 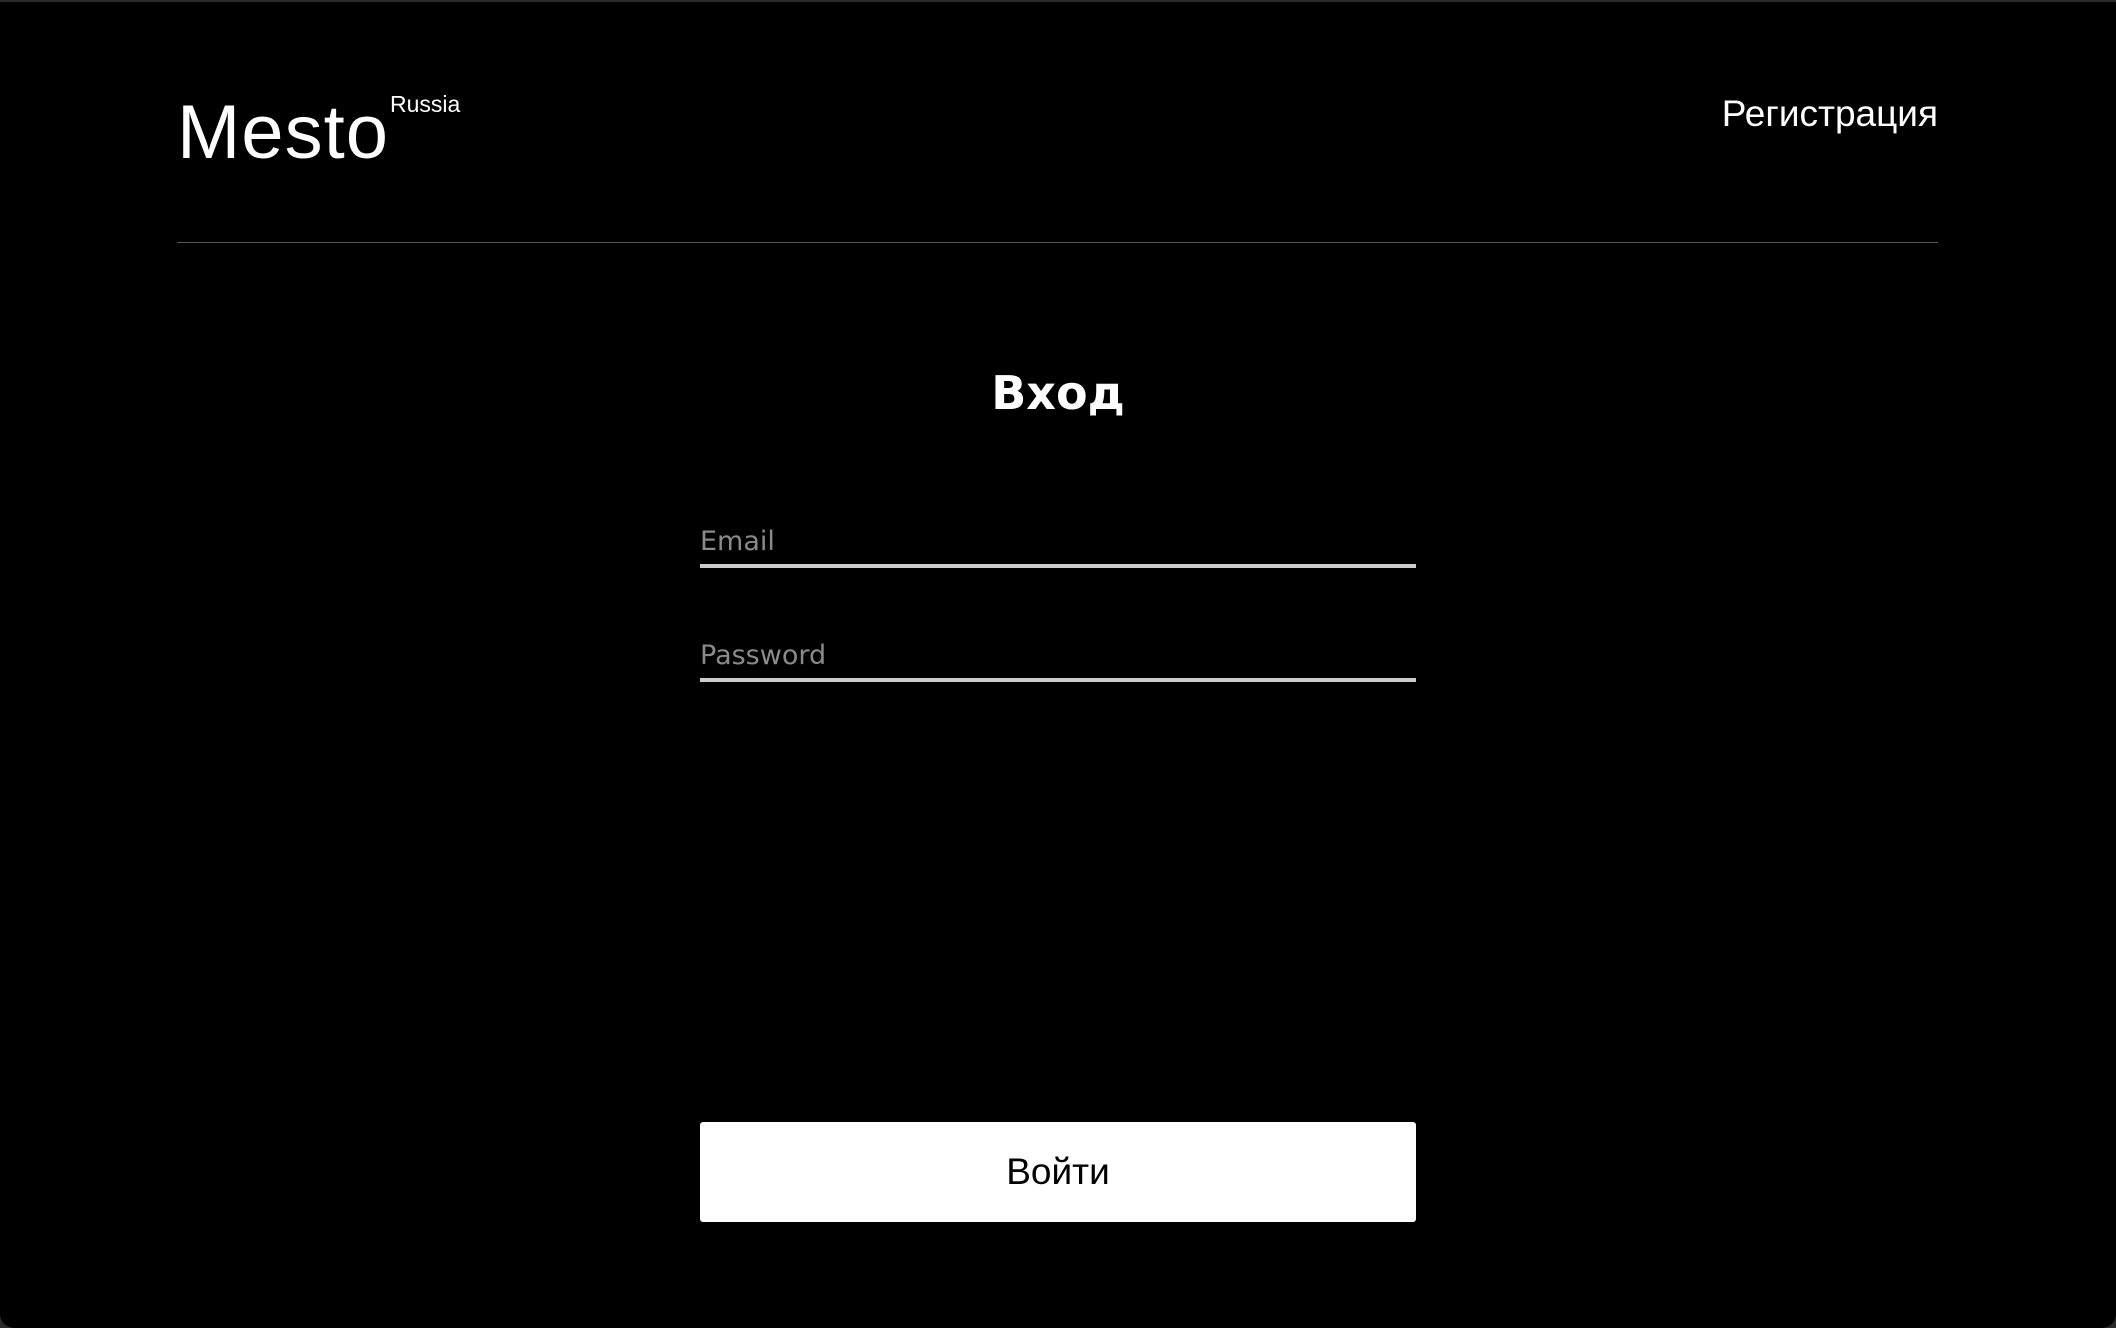 I want to click on password-input, so click(x=1058, y=658).